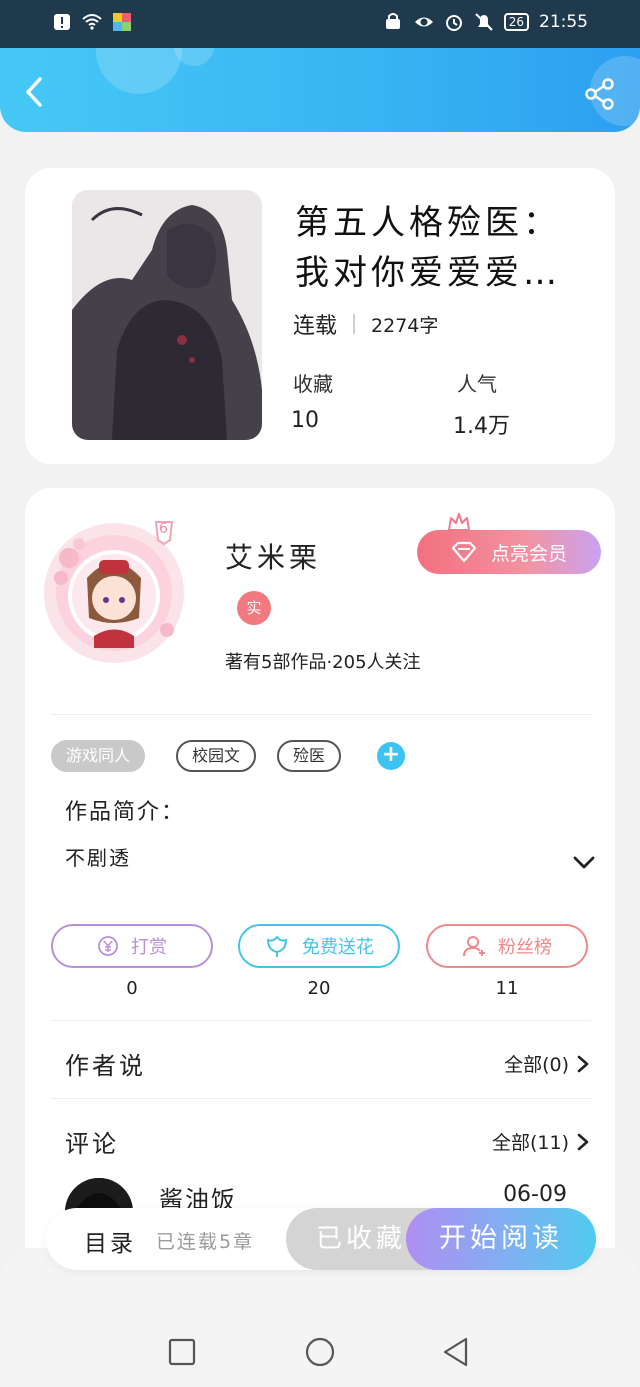  What do you see at coordinates (313, 384) in the screenshot?
I see `favorites-label: 收藏` at bounding box center [313, 384].